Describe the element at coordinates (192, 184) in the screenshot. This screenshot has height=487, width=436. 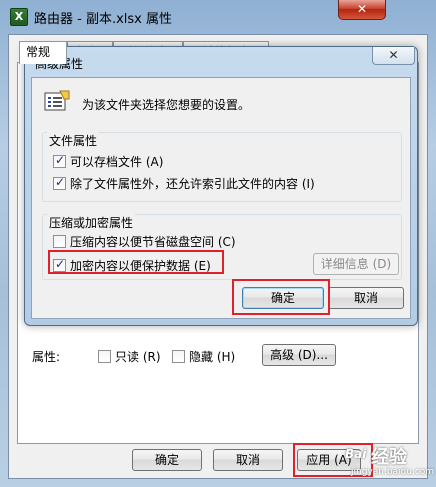
I see `index-label: 除了文件属性外，还允许索引此文件的内容 (I)` at that location.